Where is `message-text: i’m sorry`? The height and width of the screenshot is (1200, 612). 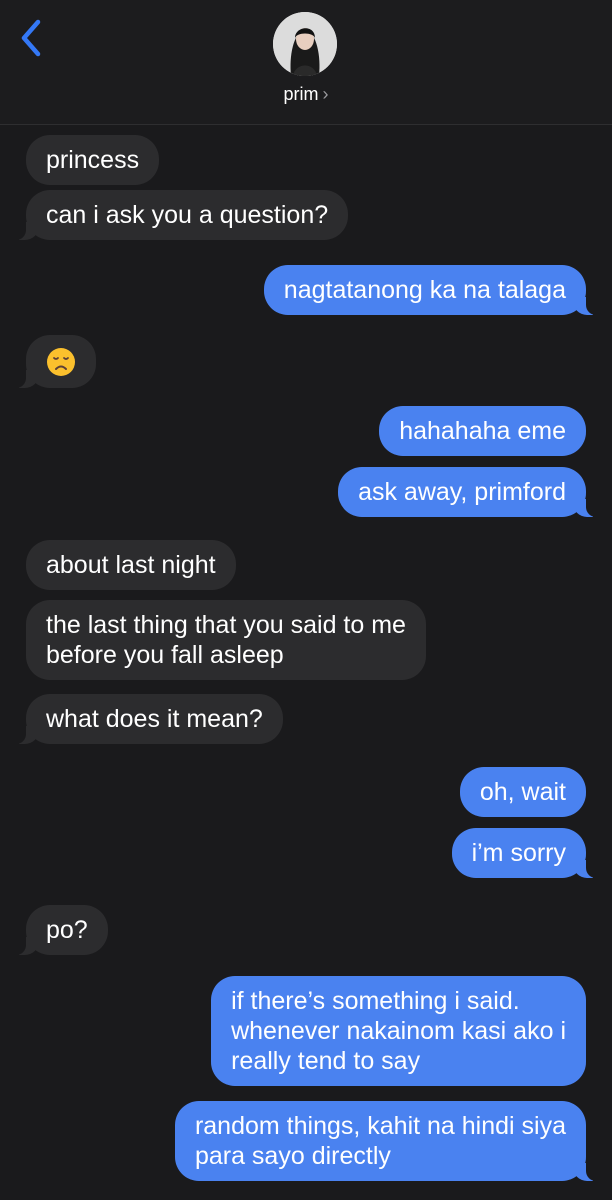
message-text: i’m sorry is located at coordinates (518, 853).